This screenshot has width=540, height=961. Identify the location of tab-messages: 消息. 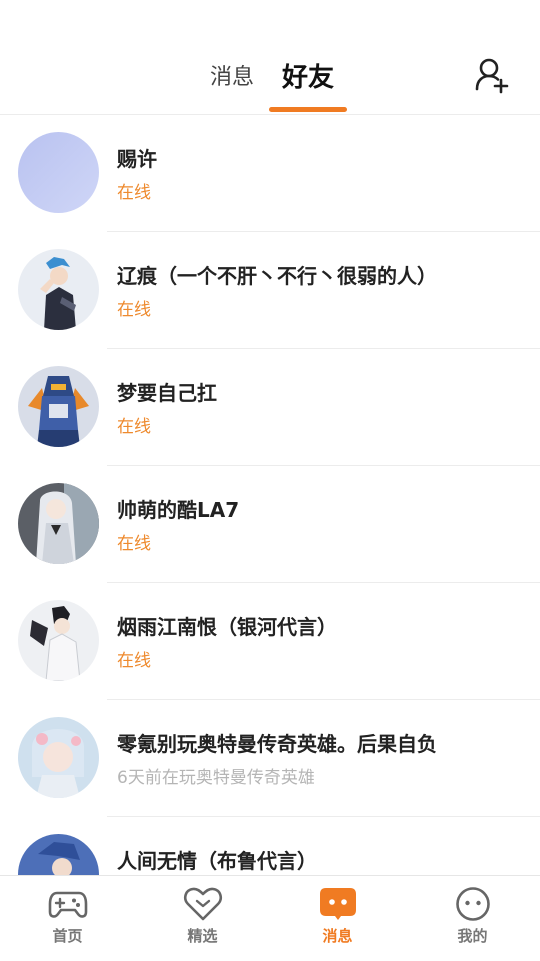
(232, 78).